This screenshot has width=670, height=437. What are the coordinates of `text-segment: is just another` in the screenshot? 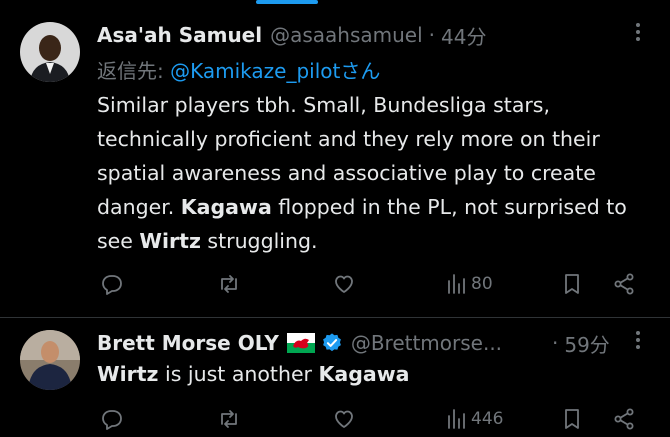 It's located at (238, 374).